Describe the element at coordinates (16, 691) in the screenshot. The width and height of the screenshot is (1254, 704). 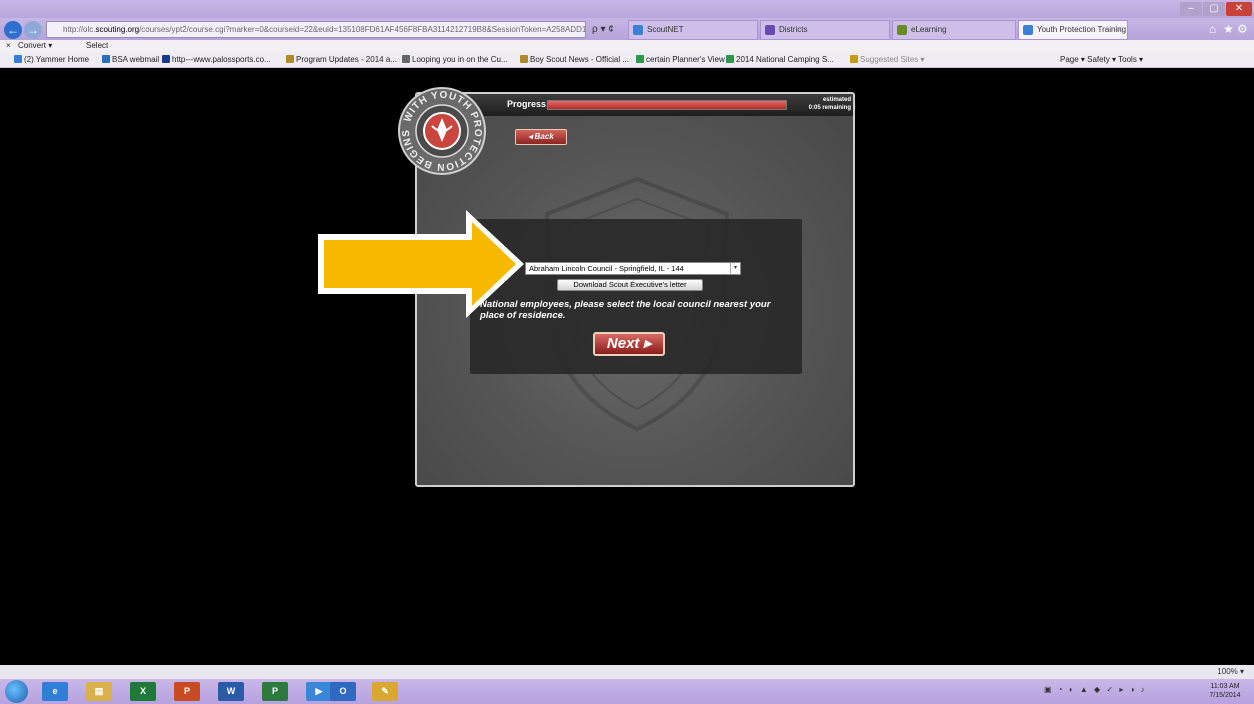
I see `start-button` at that location.